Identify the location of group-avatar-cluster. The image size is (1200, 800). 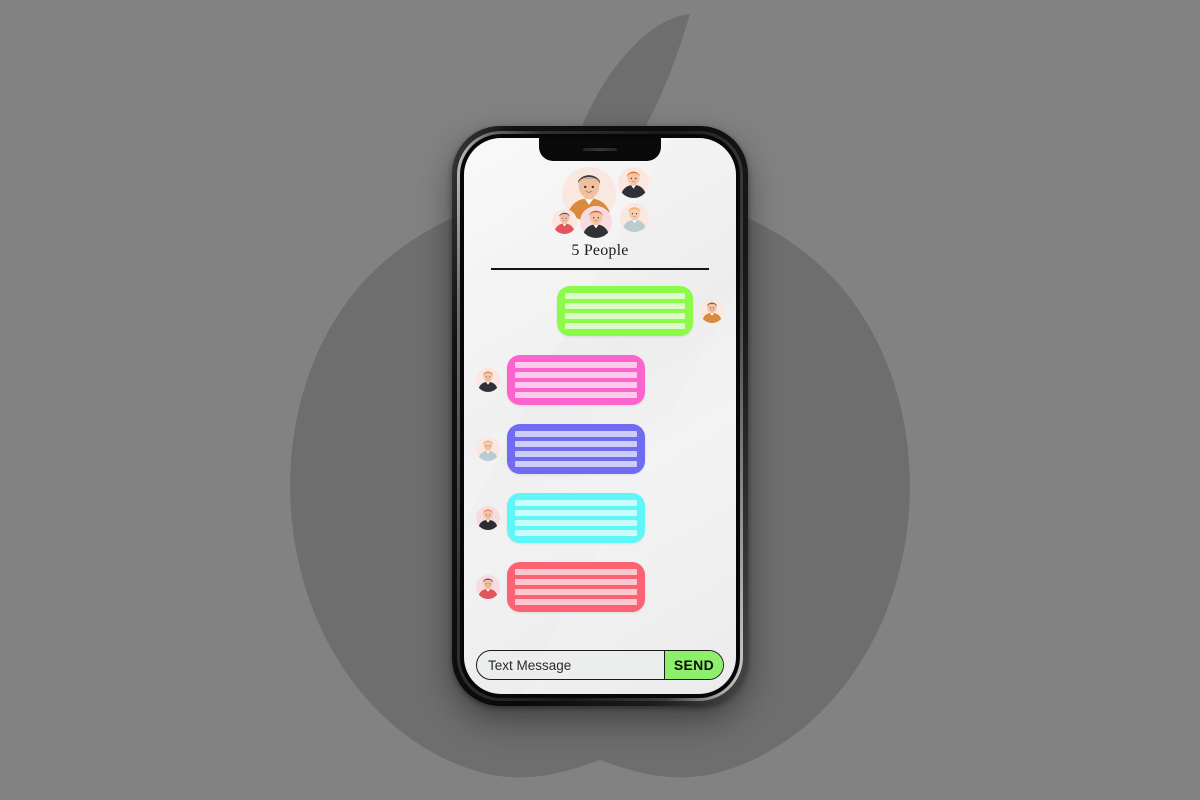
(600, 202).